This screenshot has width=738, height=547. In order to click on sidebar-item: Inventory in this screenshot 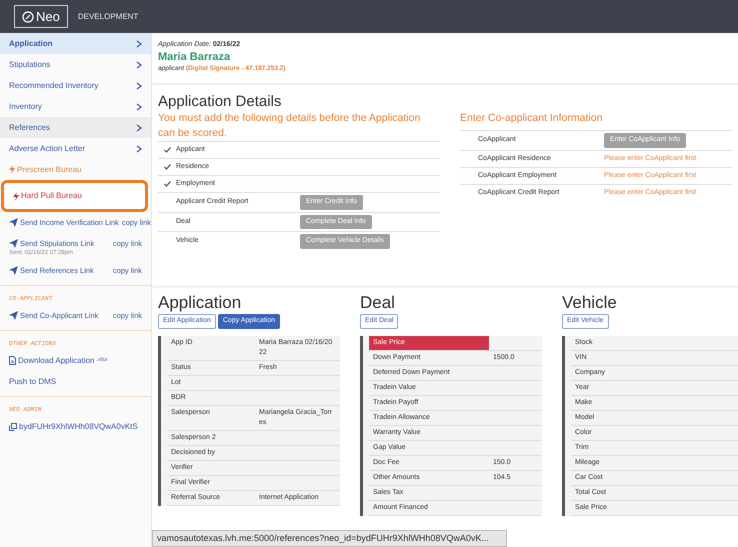, I will do `click(75, 106)`.